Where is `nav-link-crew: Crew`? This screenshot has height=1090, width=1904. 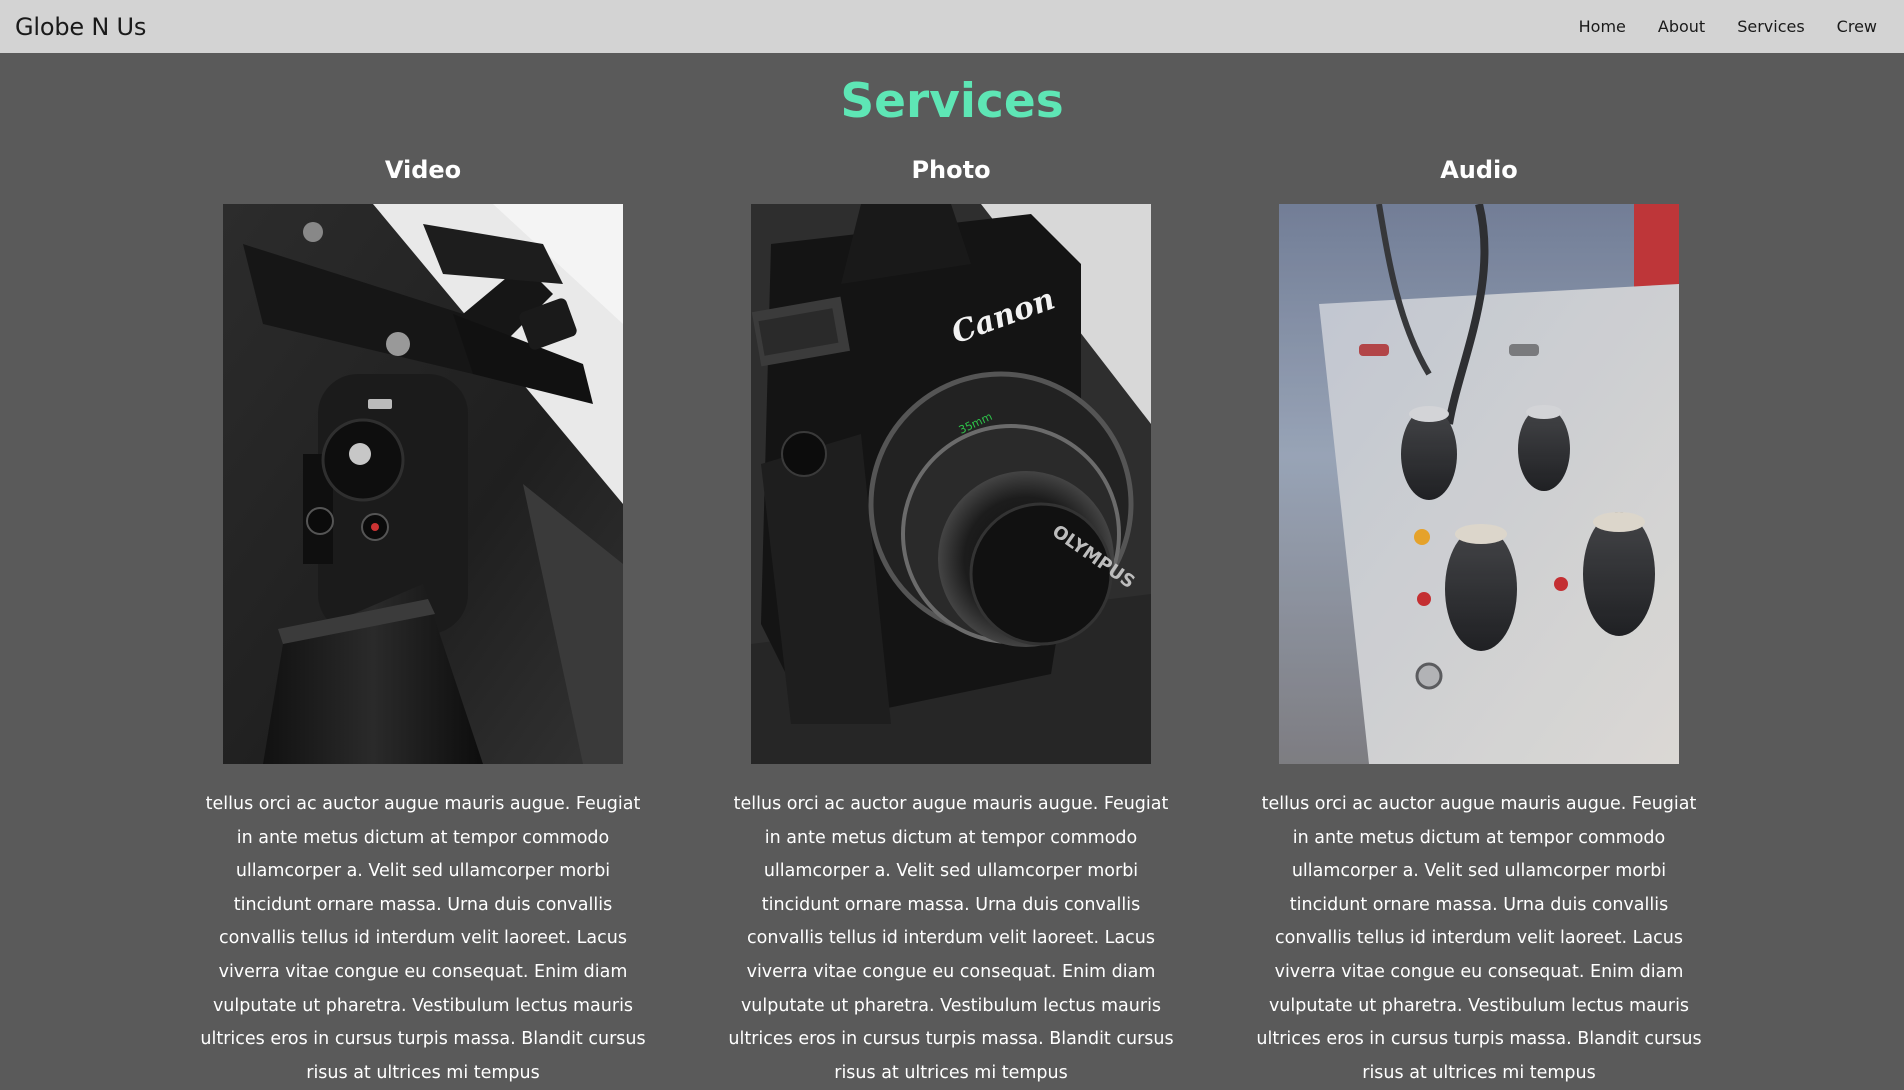
nav-link-crew: Crew is located at coordinates (1857, 26).